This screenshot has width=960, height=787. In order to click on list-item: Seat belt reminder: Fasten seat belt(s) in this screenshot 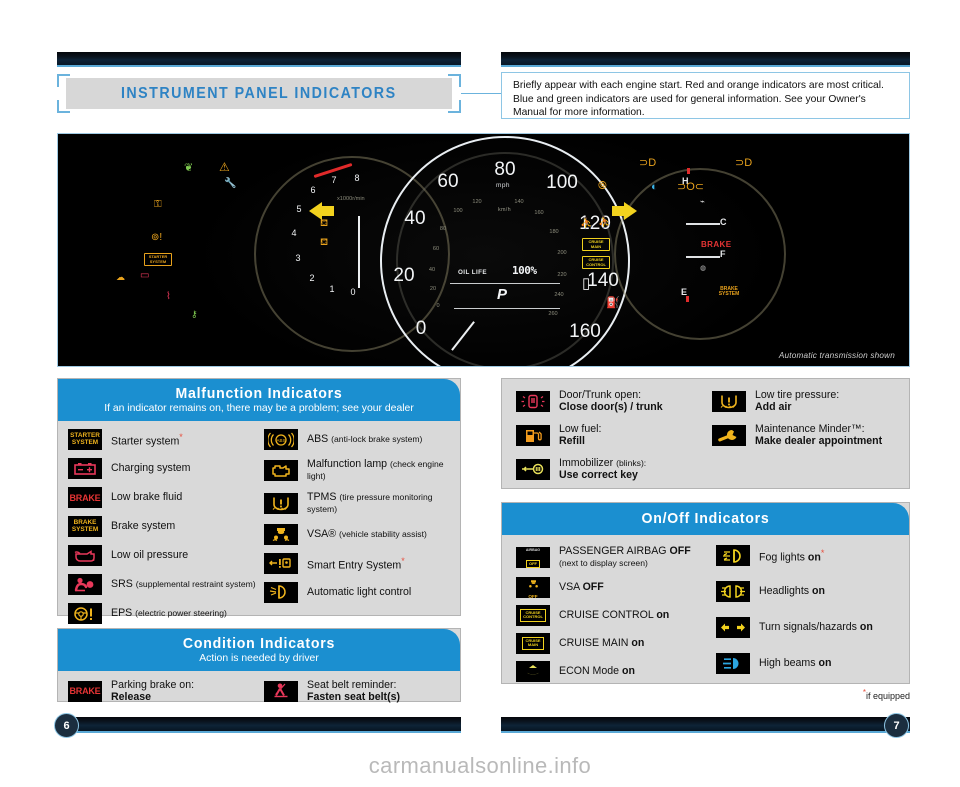, I will do `click(357, 691)`.